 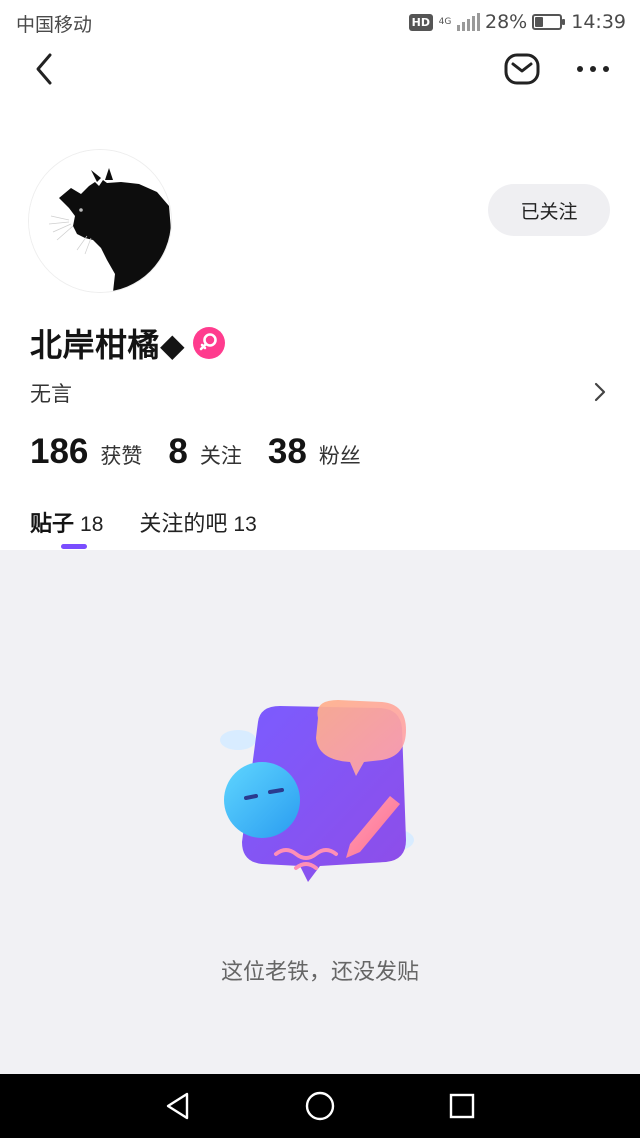 I want to click on tab-followed-forums: 关注的吧 13, so click(x=197, y=528).